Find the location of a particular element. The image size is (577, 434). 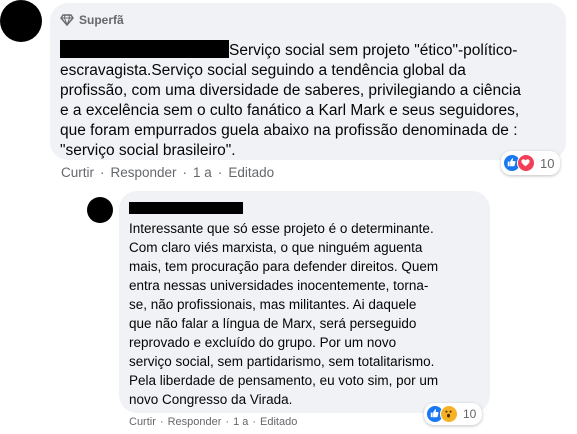

reply-actions: Curtir · Responder · 1 a · Editado is located at coordinates (213, 422).